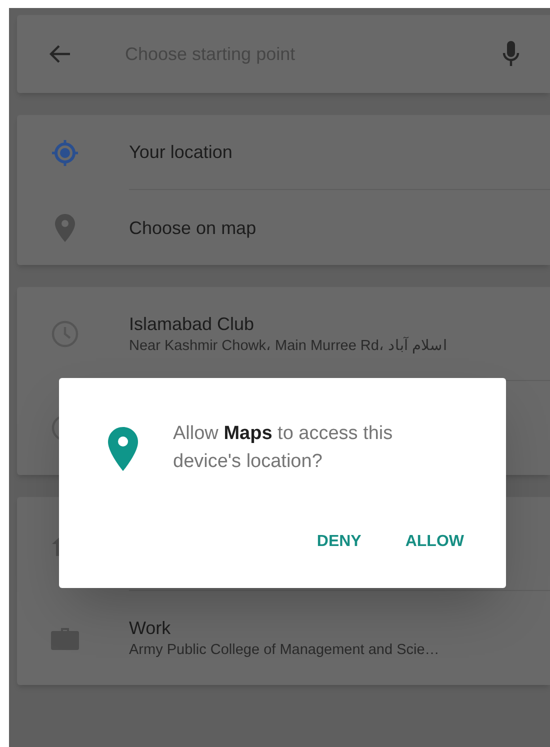 This screenshot has height=747, width=550. What do you see at coordinates (65, 638) in the screenshot?
I see `briefcase-icon` at bounding box center [65, 638].